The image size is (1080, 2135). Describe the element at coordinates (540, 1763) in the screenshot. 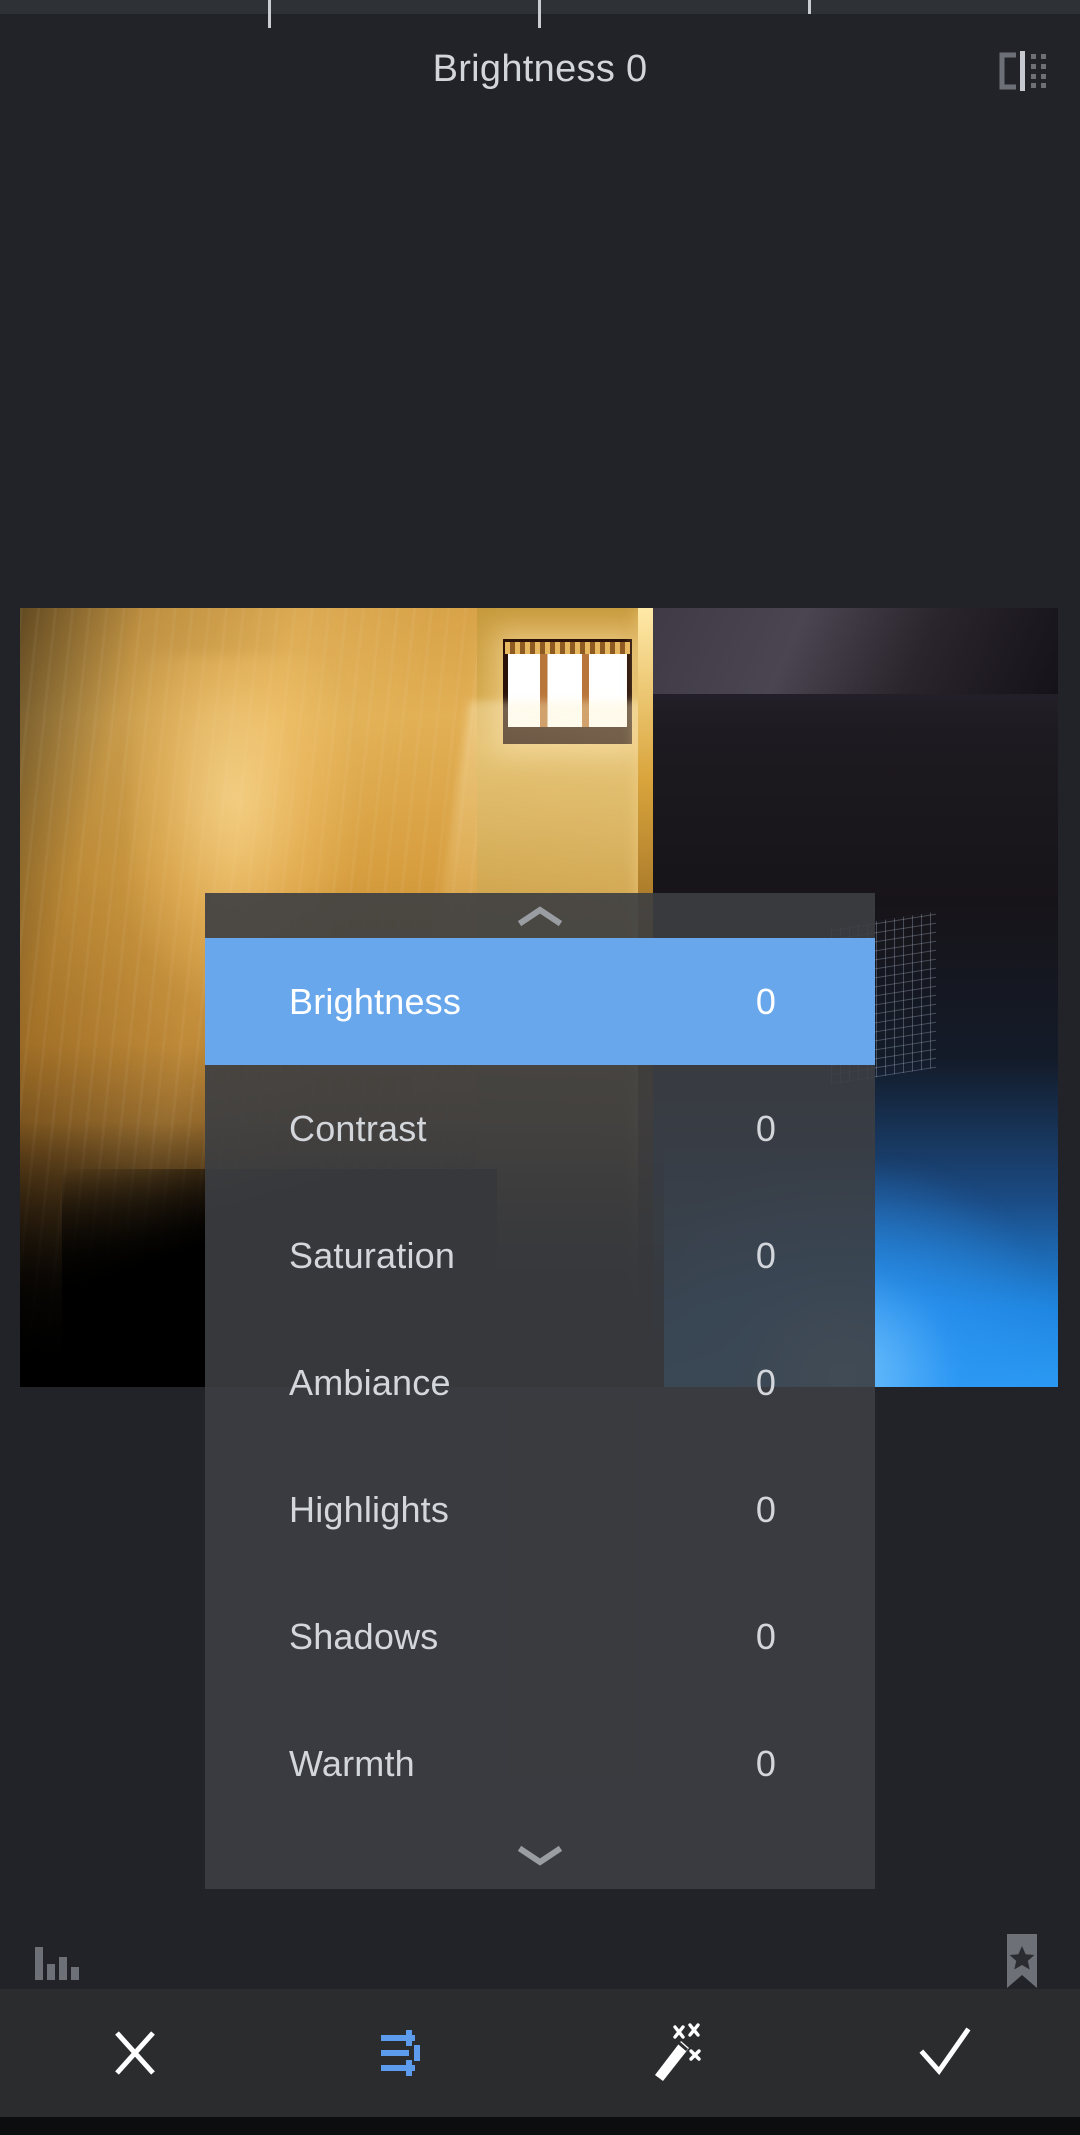

I see `option-warmth: Warmth 0` at that location.